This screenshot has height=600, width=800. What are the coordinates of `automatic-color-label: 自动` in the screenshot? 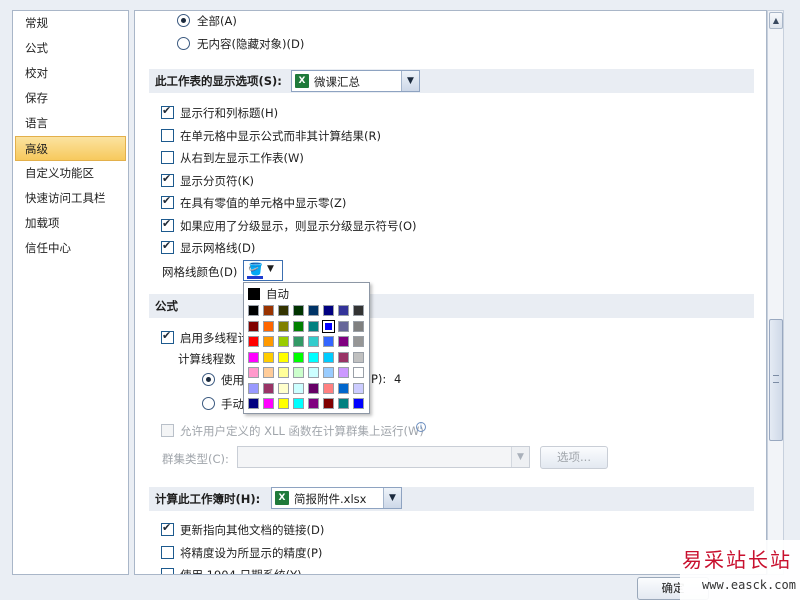 It's located at (277, 294).